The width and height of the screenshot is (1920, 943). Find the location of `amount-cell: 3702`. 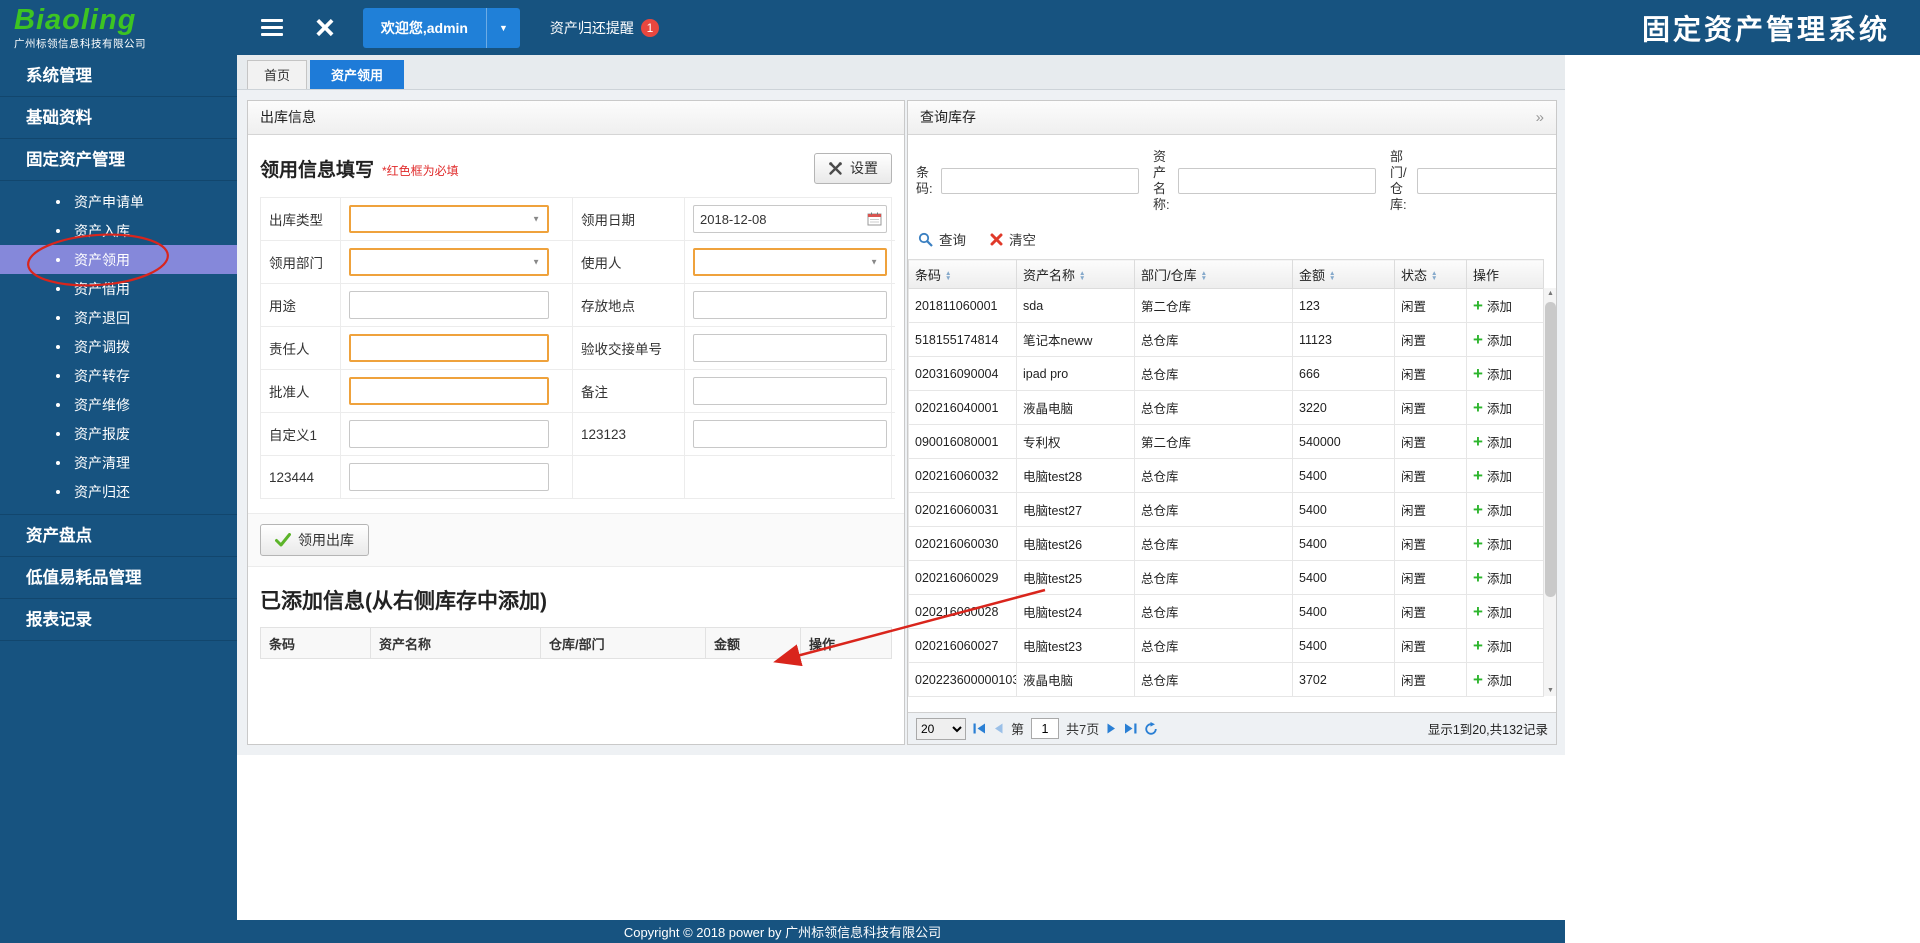

amount-cell: 3702 is located at coordinates (1343, 679).